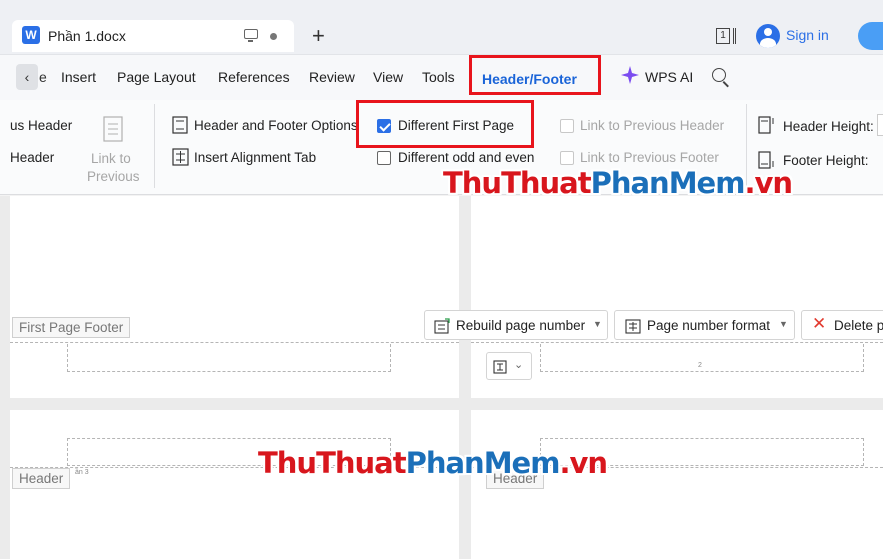  I want to click on insert-alignment-tab-icon, so click(180, 157).